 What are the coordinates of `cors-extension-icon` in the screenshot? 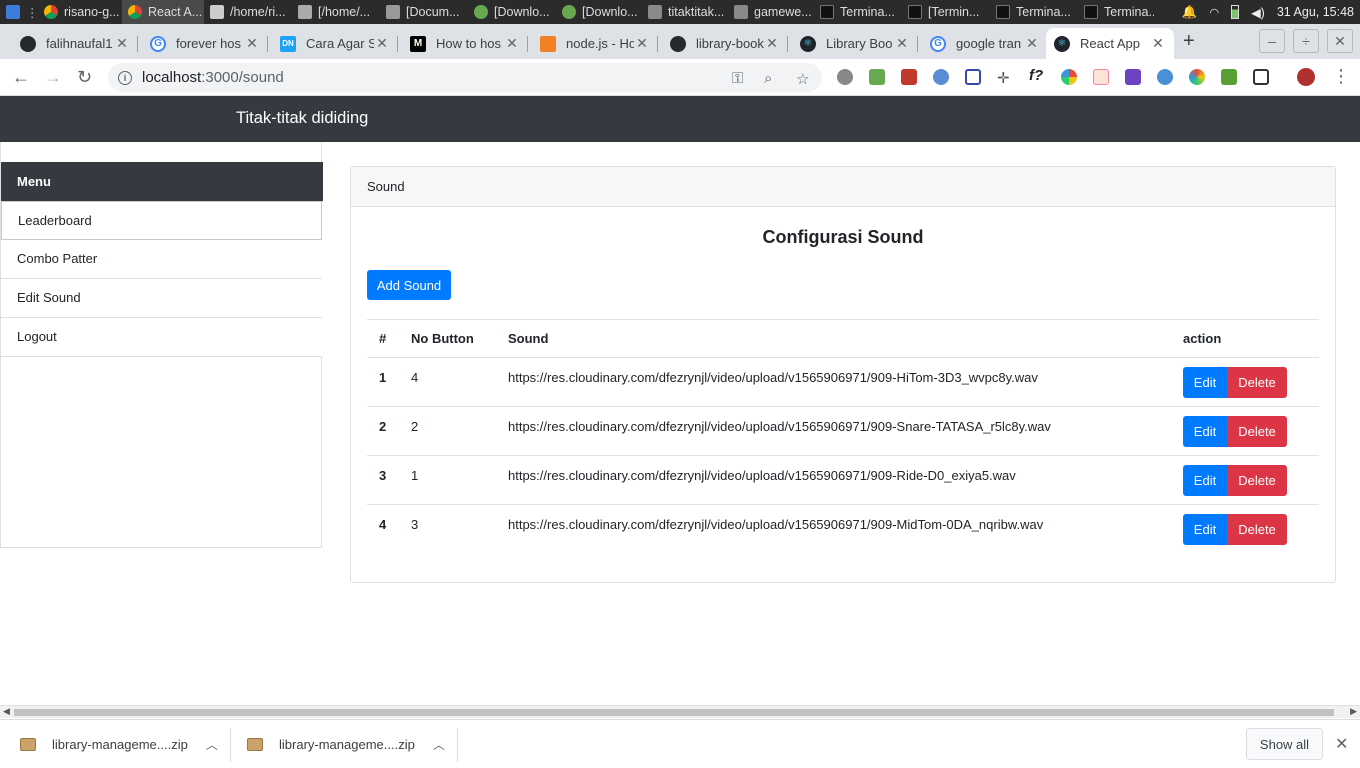 It's located at (1229, 77).